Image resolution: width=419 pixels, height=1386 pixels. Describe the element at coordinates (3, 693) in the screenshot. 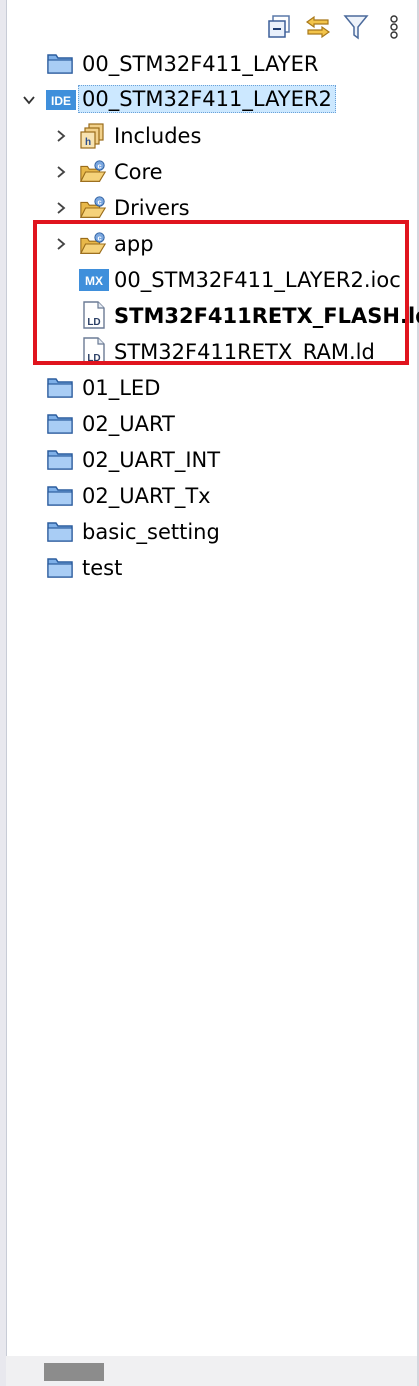

I see `left-border` at that location.